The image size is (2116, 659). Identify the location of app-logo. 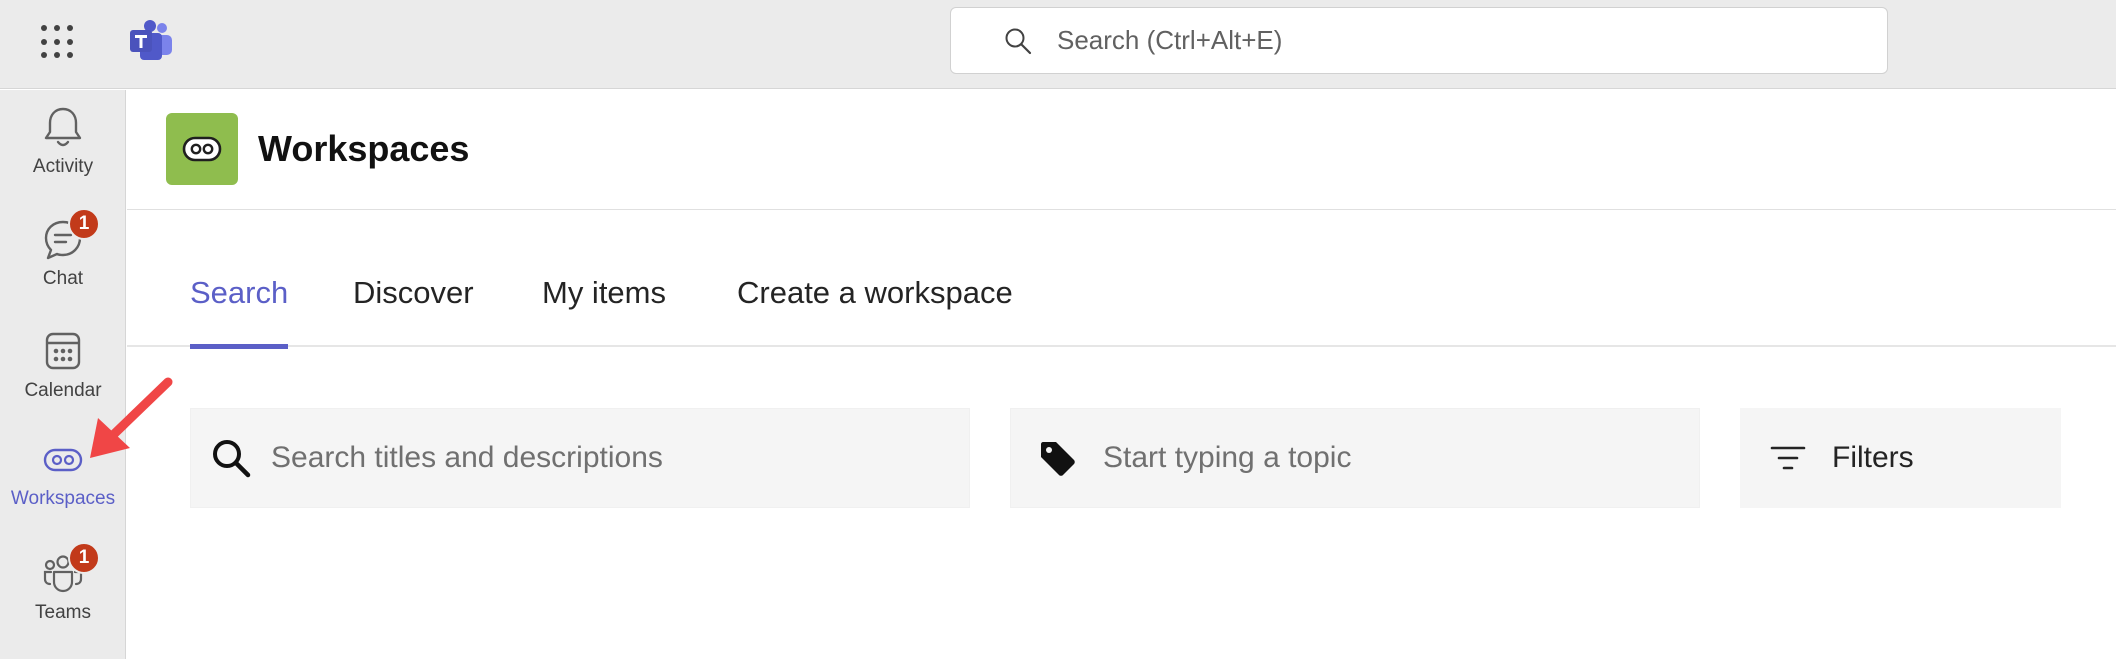
(202, 149).